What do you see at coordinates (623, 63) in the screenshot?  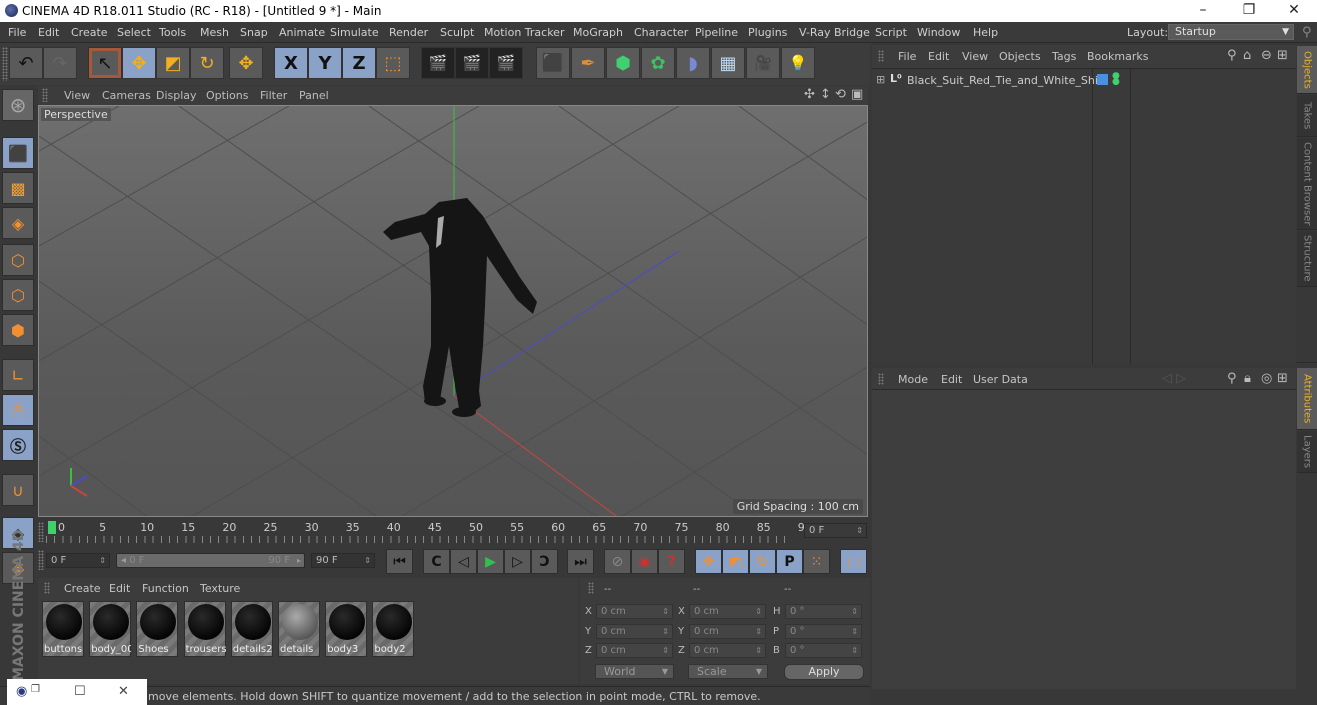 I see `subdivision-surface-button: ⬢` at bounding box center [623, 63].